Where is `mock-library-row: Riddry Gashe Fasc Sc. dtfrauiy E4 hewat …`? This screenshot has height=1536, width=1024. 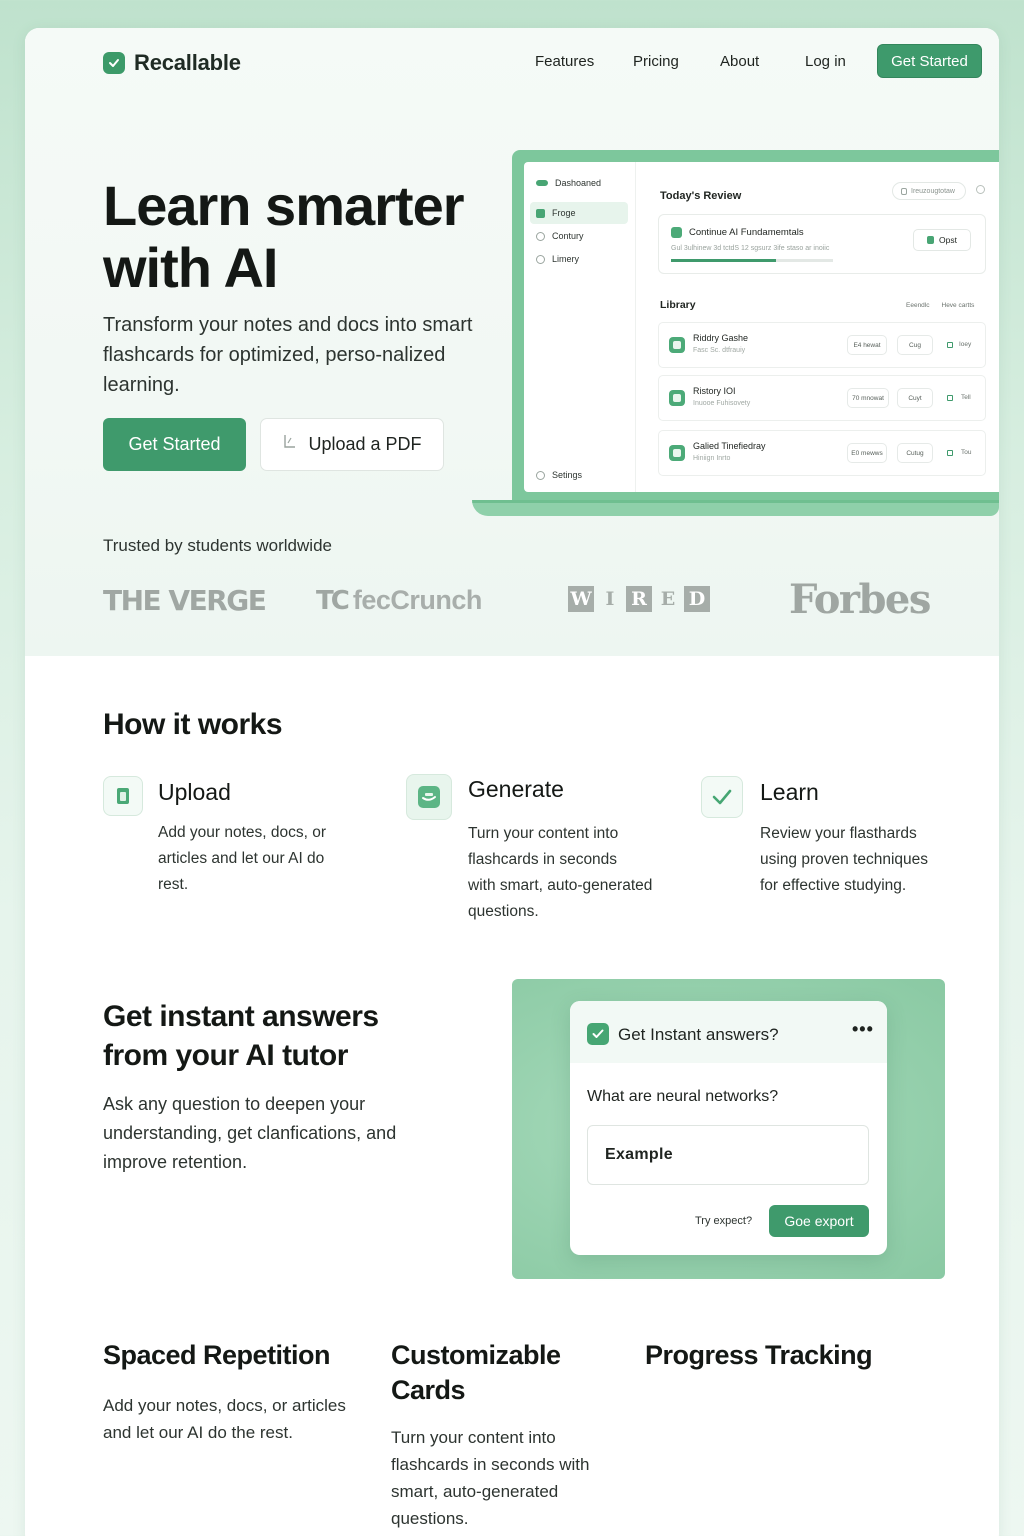 mock-library-row: Riddry Gashe Fasc Sc. dtfrauiy E4 hewat … is located at coordinates (822, 345).